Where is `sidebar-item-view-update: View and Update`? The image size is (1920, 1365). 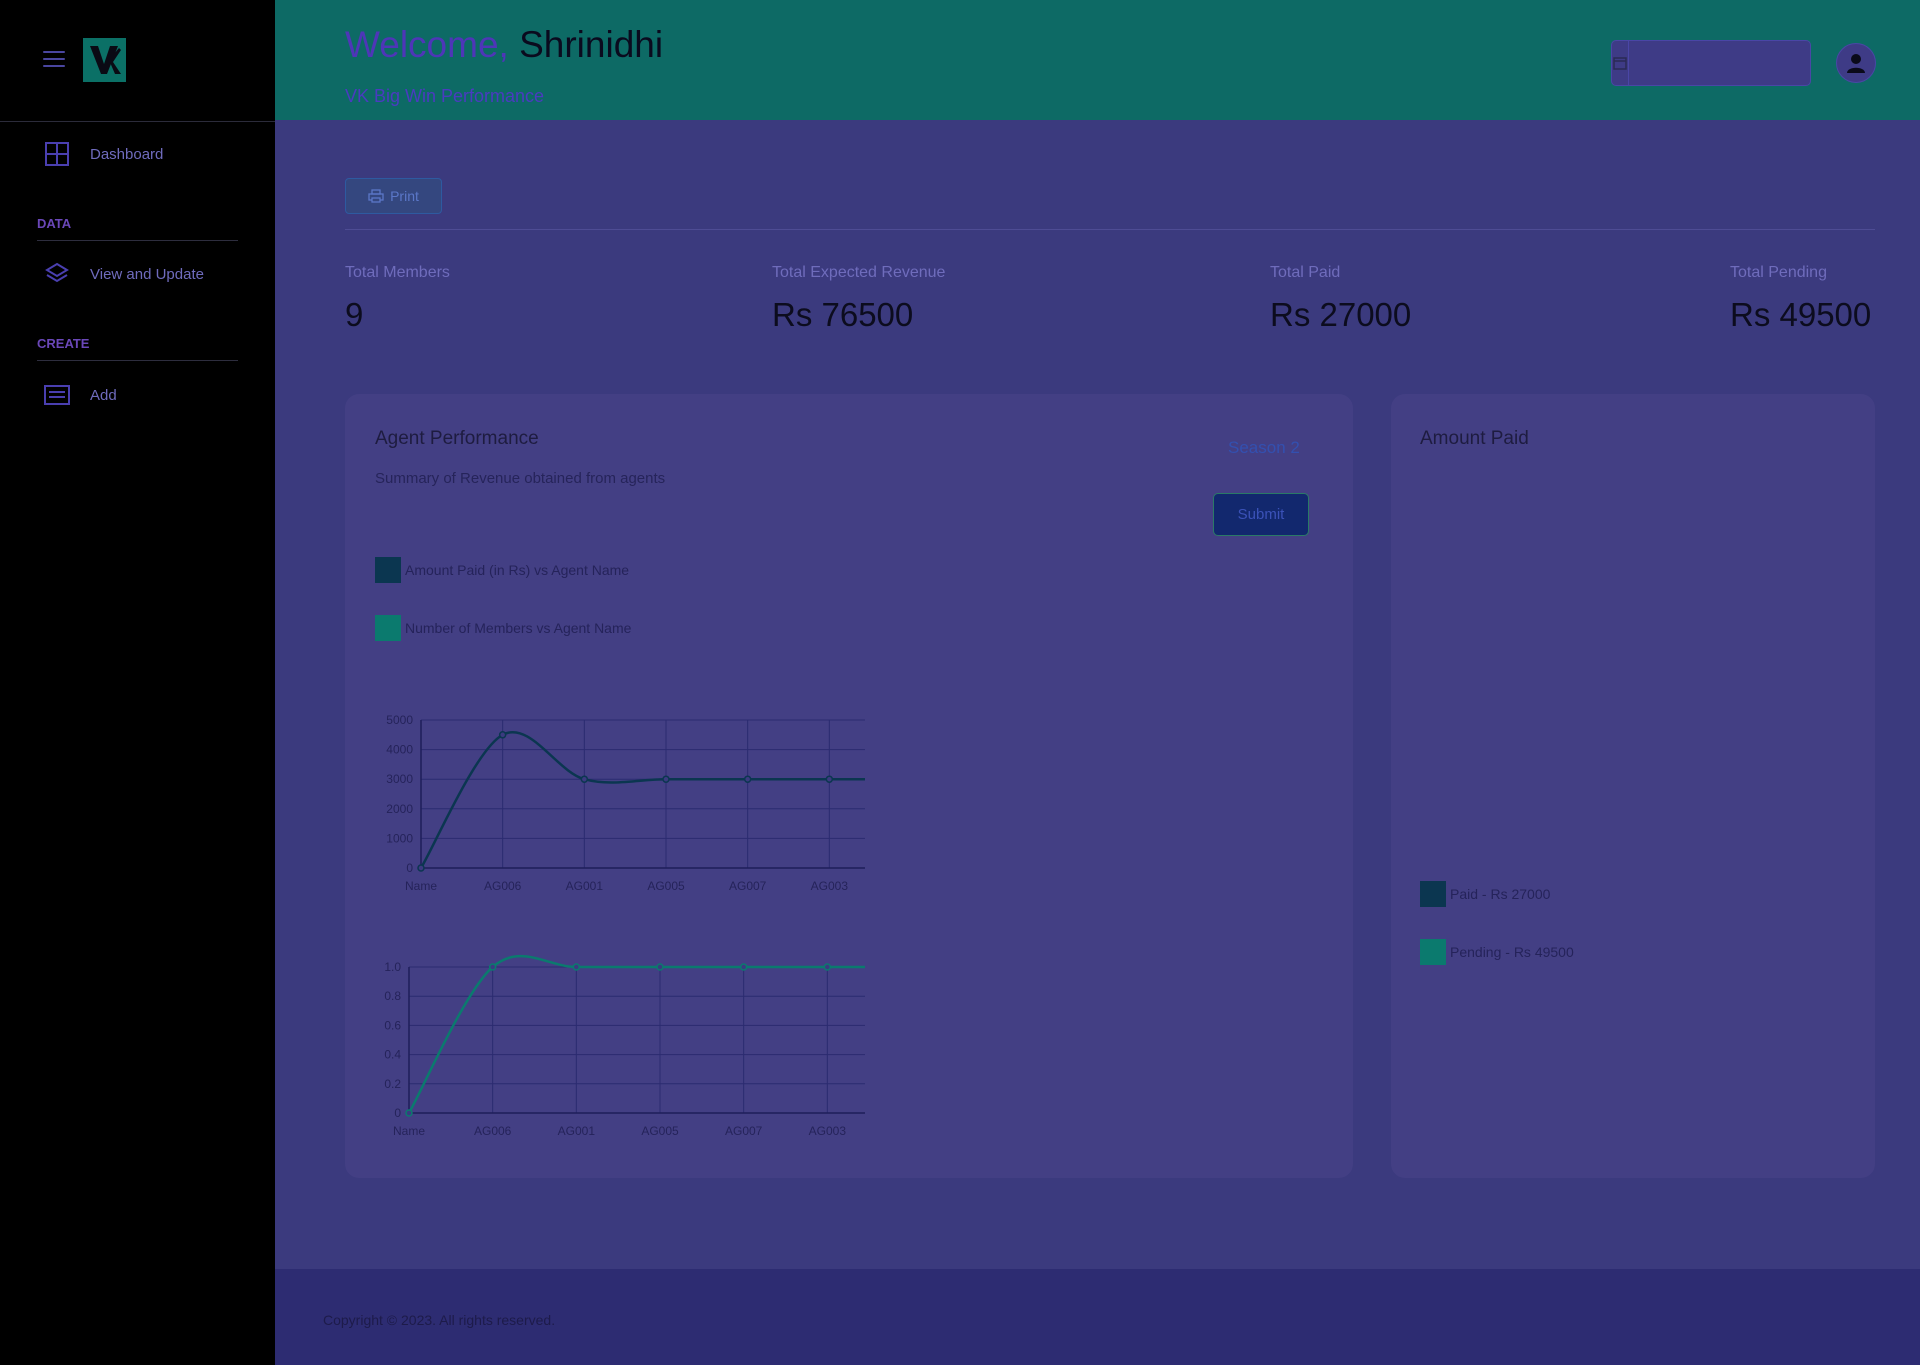 sidebar-item-view-update: View and Update is located at coordinates (124, 274).